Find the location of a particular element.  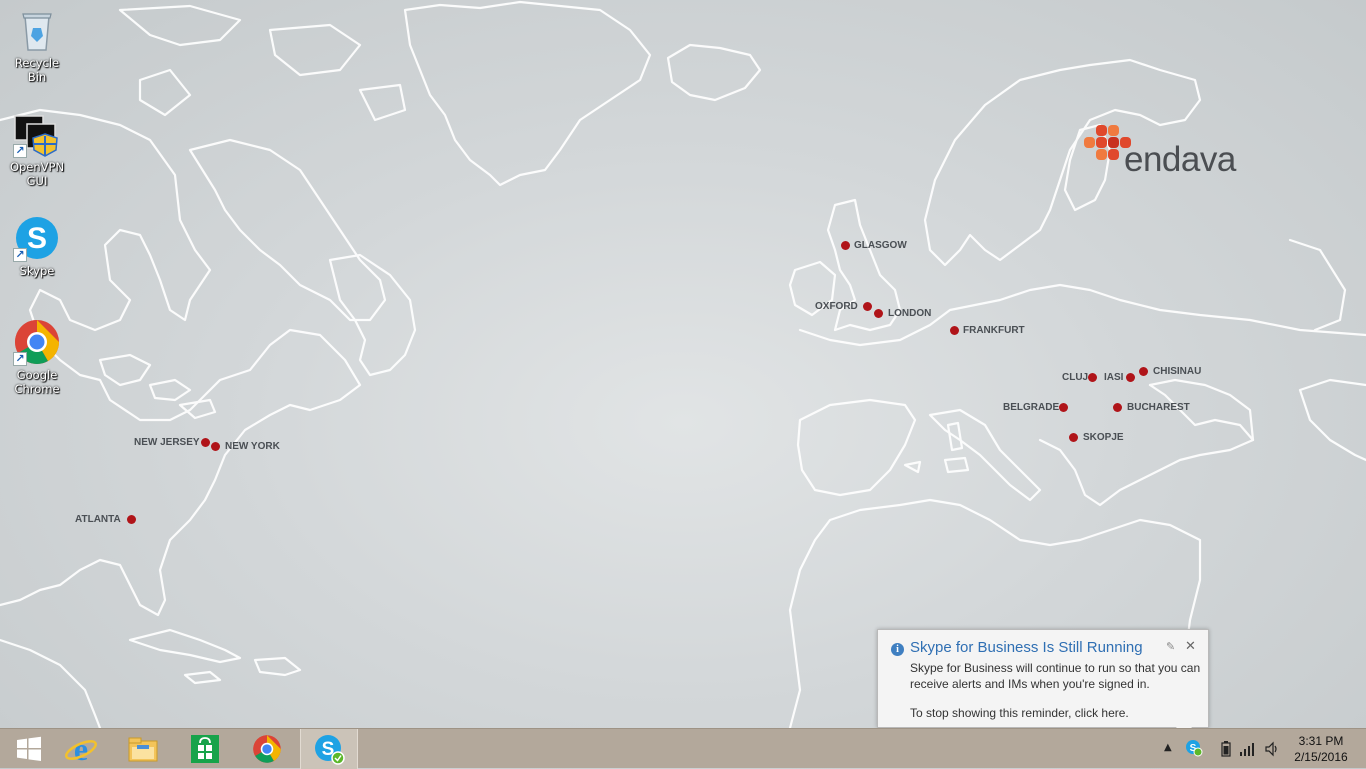

endava-wordmark: endava is located at coordinates (1180, 159).